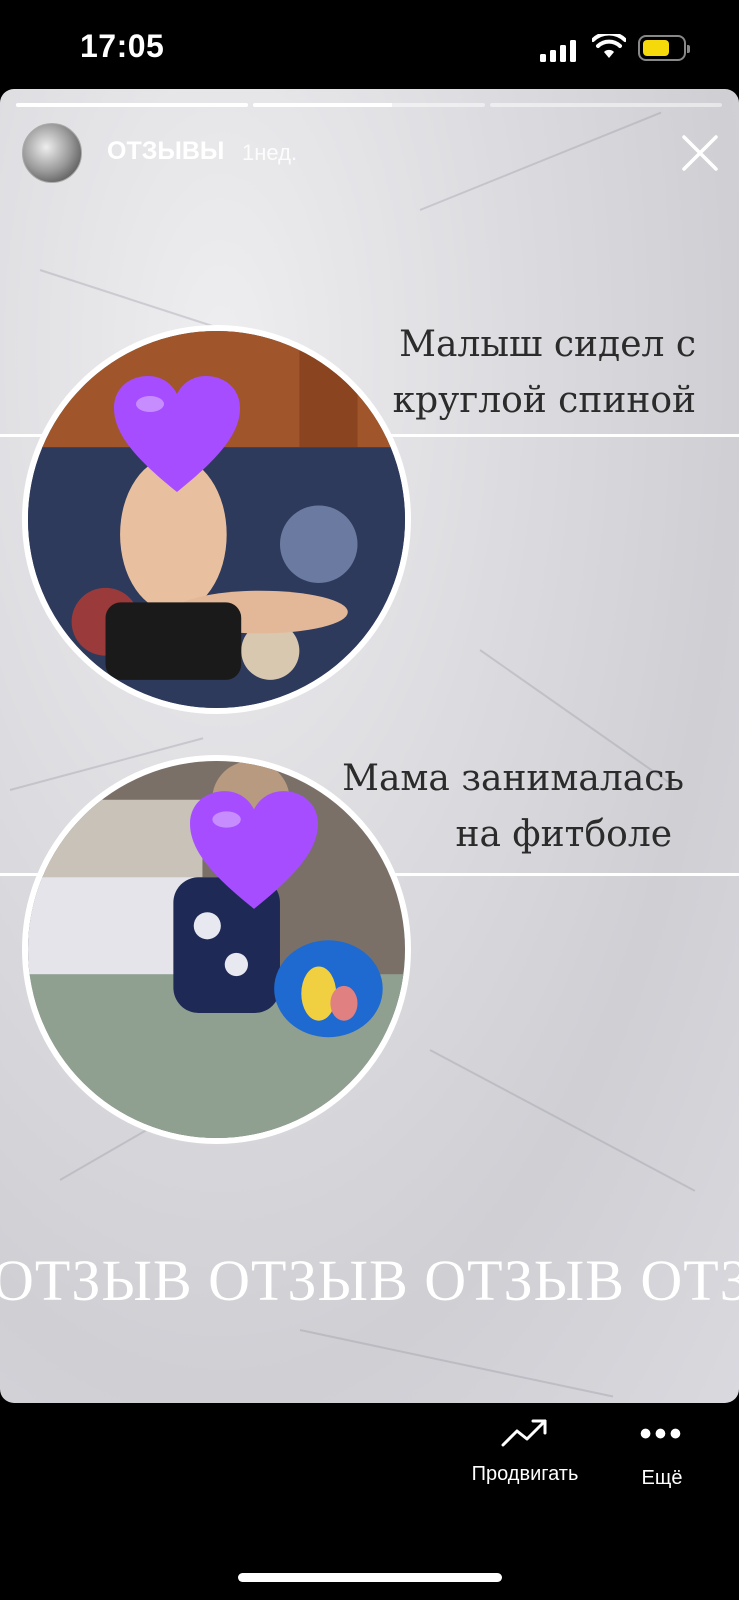 Image resolution: width=739 pixels, height=1600 pixels. What do you see at coordinates (122, 46) in the screenshot?
I see `status-time: 17:05` at bounding box center [122, 46].